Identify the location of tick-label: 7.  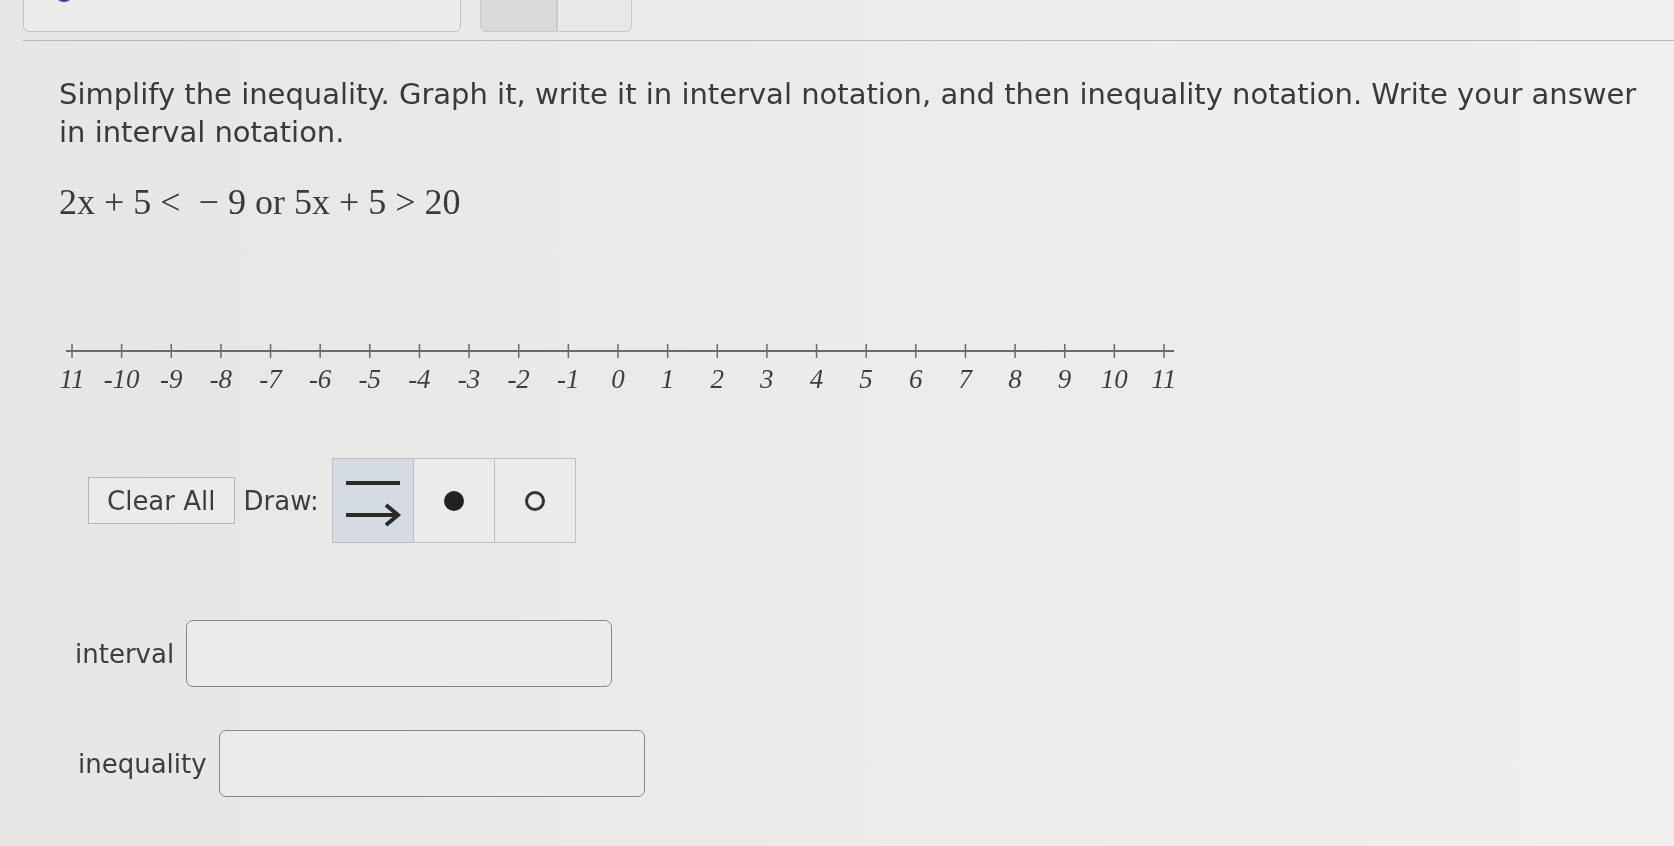
(965, 379).